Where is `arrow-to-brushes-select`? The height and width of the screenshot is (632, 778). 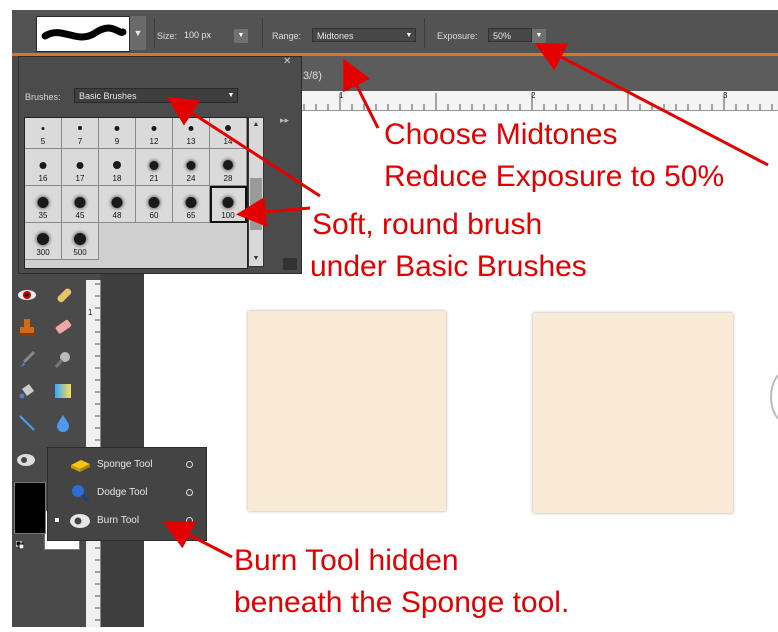
arrow-to-brushes-select is located at coordinates (243, 147).